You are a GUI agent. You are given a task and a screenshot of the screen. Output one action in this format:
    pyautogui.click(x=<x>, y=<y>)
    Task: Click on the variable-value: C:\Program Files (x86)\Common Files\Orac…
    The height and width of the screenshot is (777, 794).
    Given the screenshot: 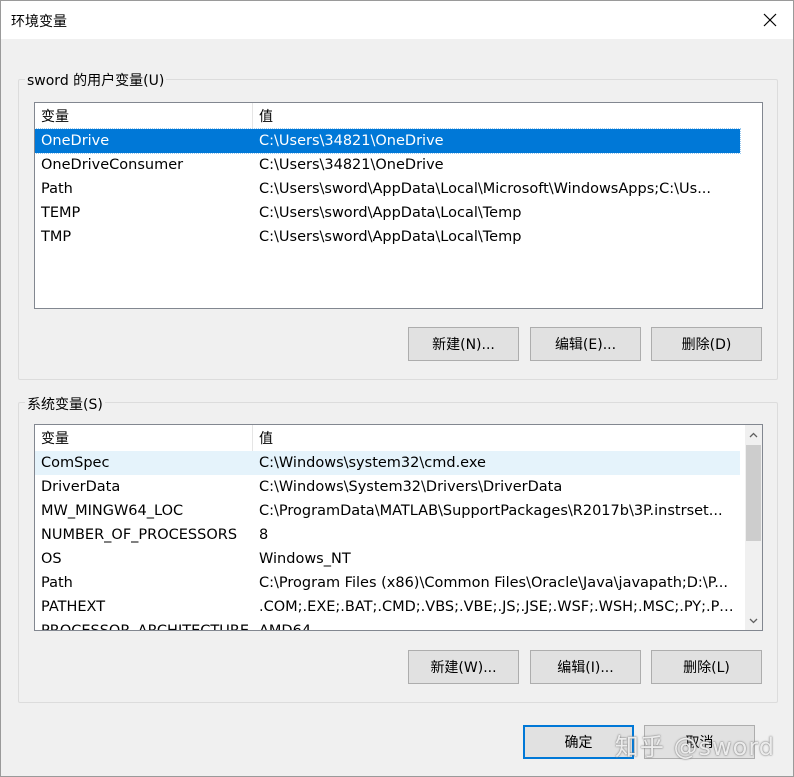 What is the action you would take?
    pyautogui.click(x=494, y=583)
    